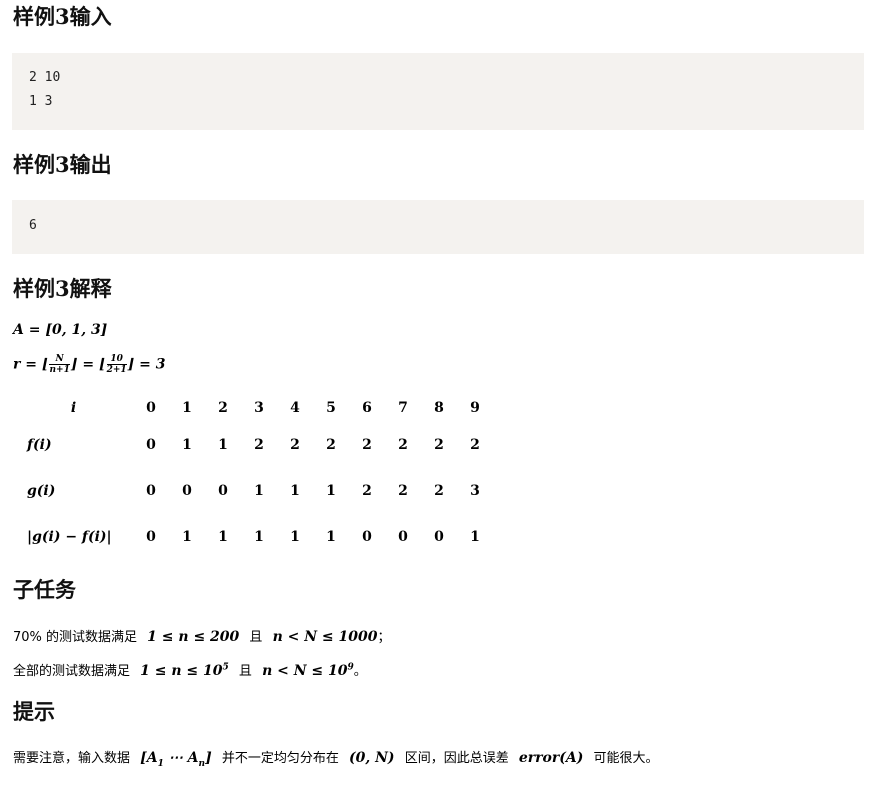 The image size is (875, 792). I want to click on hint-math-interval: (0, N), so click(372, 758).